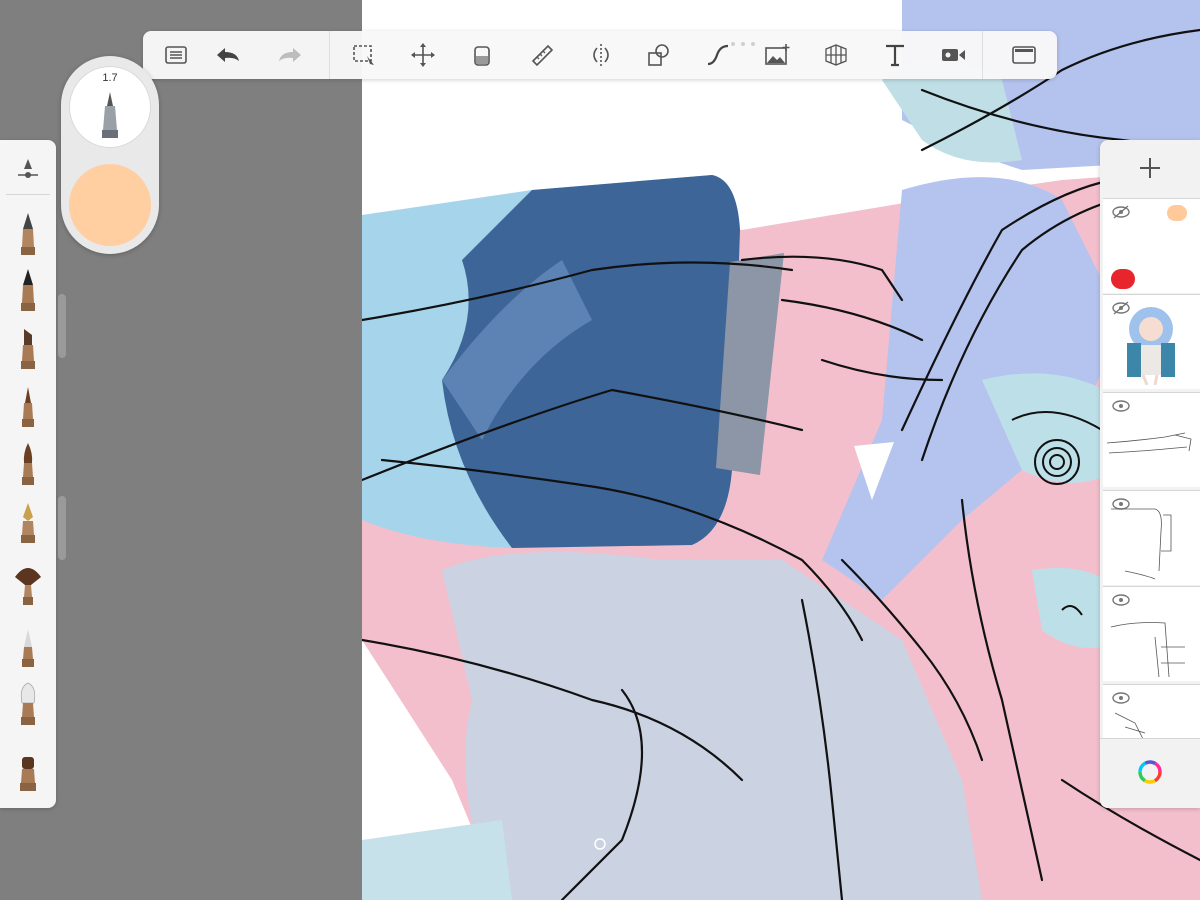 The height and width of the screenshot is (900, 1200). I want to click on layer-sketch-body, so click(1151, 633).